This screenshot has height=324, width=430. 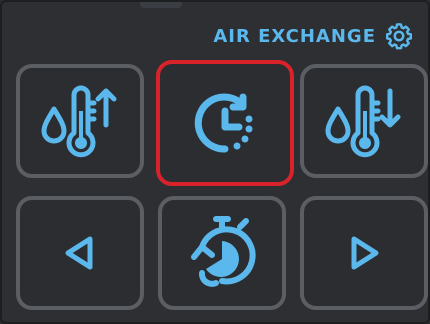 I want to click on humidity-temp-down-button, so click(x=364, y=121).